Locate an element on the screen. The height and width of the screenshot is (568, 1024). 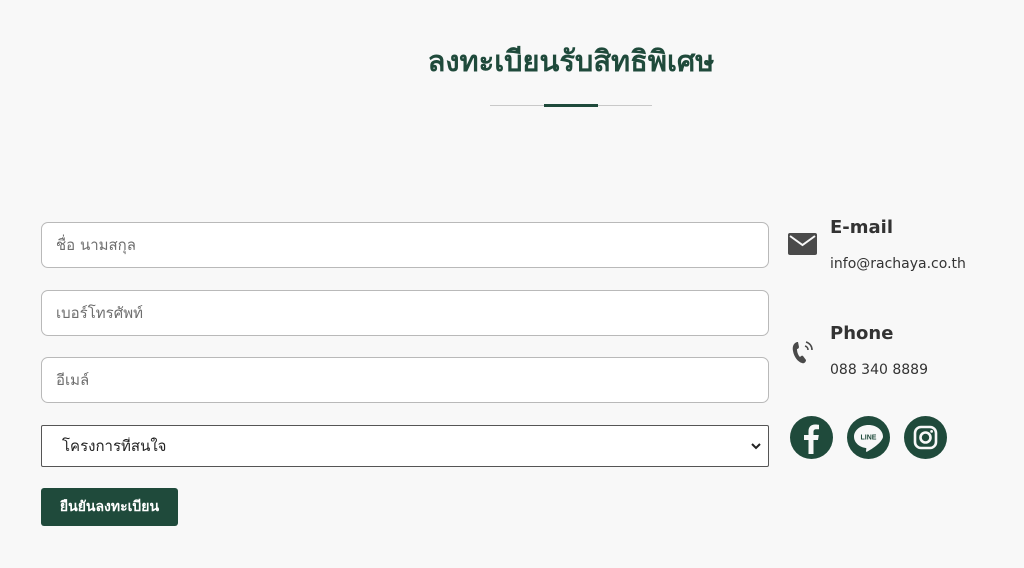
title-divider-accent is located at coordinates (571, 105).